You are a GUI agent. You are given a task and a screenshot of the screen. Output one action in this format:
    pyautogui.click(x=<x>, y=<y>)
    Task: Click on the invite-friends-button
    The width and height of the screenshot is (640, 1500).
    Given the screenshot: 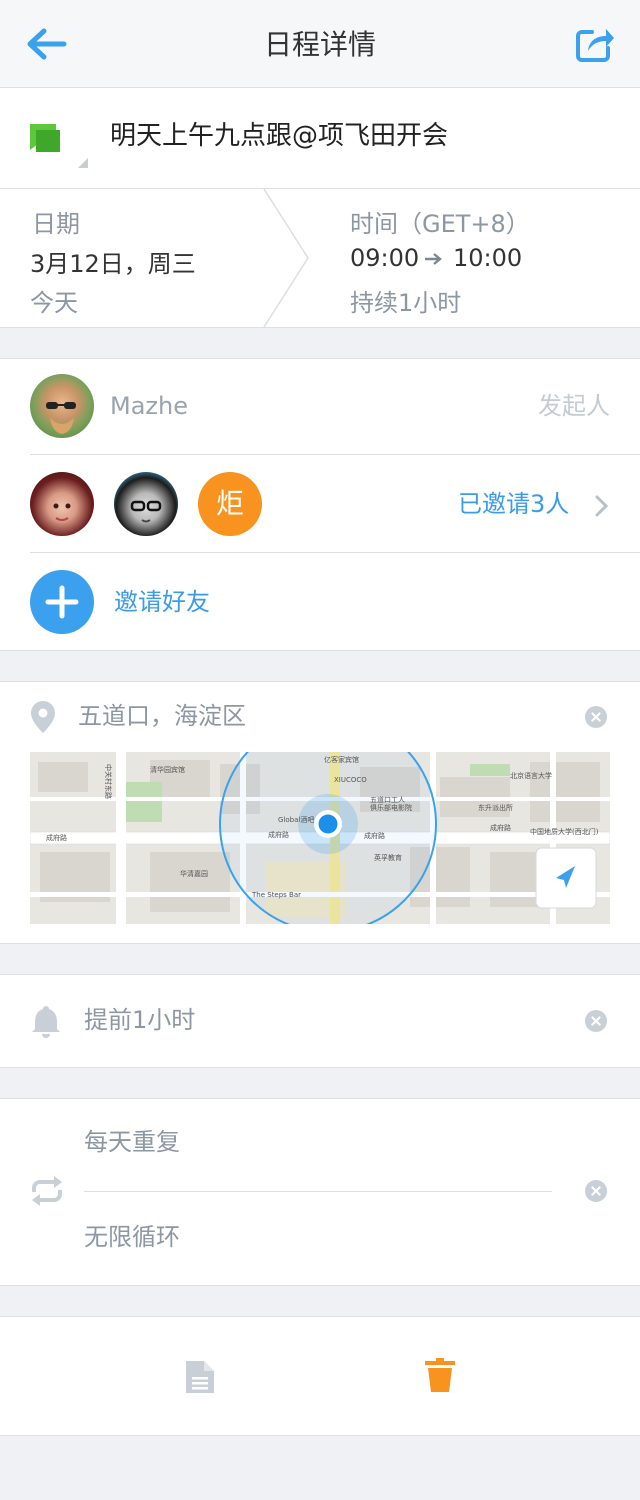 What is the action you would take?
    pyautogui.click(x=62, y=602)
    